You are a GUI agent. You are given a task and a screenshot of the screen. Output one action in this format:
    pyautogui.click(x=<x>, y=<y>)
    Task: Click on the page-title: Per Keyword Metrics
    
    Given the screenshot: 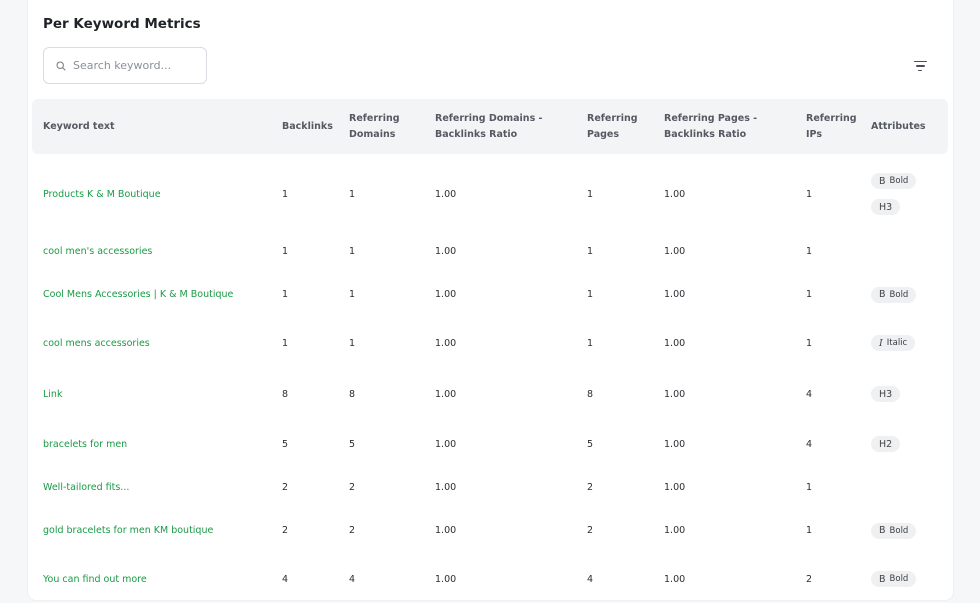 What is the action you would take?
    pyautogui.click(x=122, y=24)
    